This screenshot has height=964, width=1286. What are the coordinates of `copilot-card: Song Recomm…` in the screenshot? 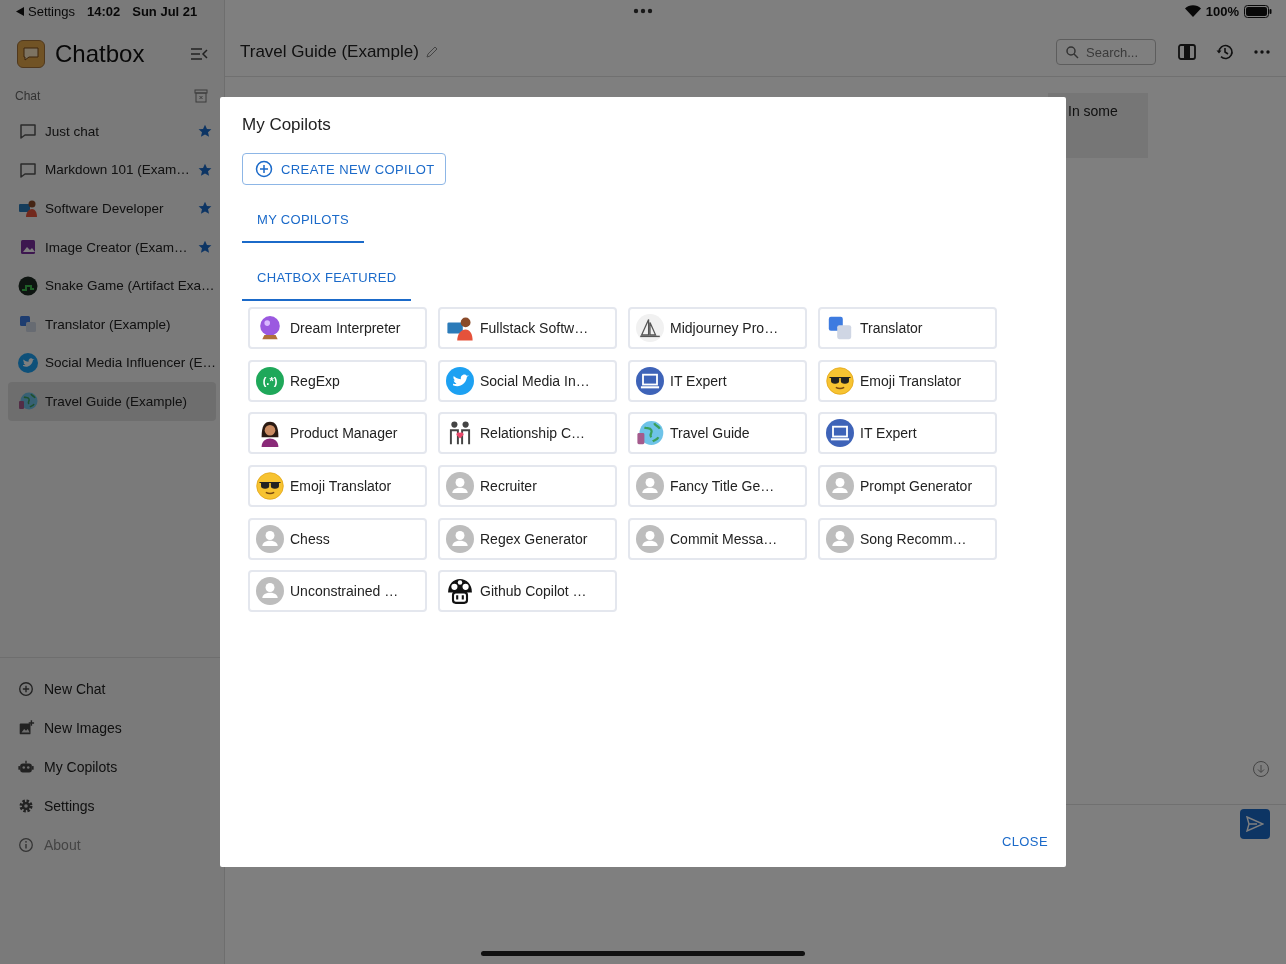 It's located at (907, 538).